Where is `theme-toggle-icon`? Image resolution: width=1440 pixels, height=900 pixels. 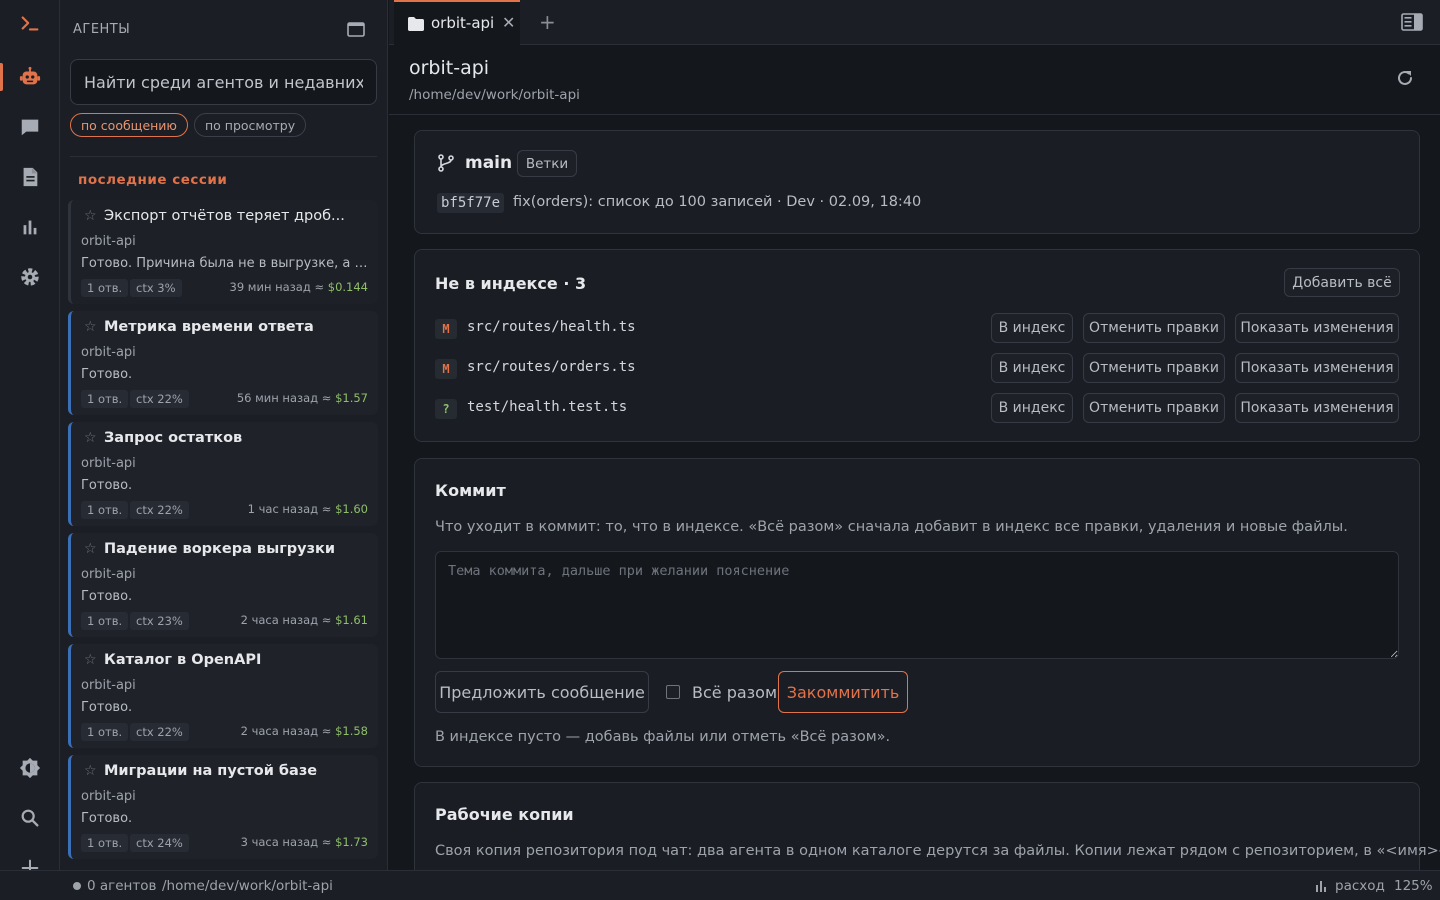
theme-toggle-icon is located at coordinates (30, 768).